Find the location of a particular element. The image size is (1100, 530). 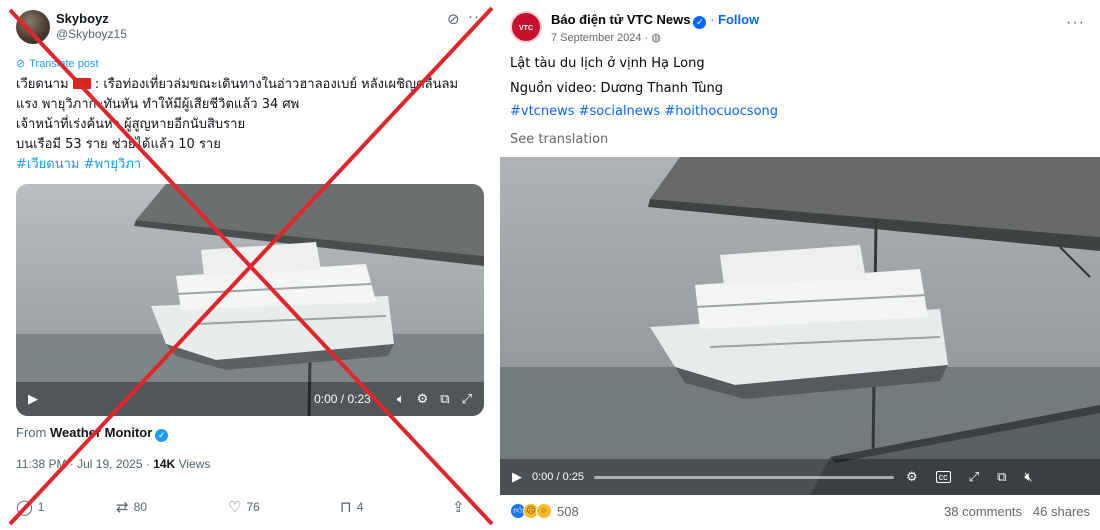

post-meta: 11:38 PM · Jul 19, 2025 · 14K Views is located at coordinates (113, 464).